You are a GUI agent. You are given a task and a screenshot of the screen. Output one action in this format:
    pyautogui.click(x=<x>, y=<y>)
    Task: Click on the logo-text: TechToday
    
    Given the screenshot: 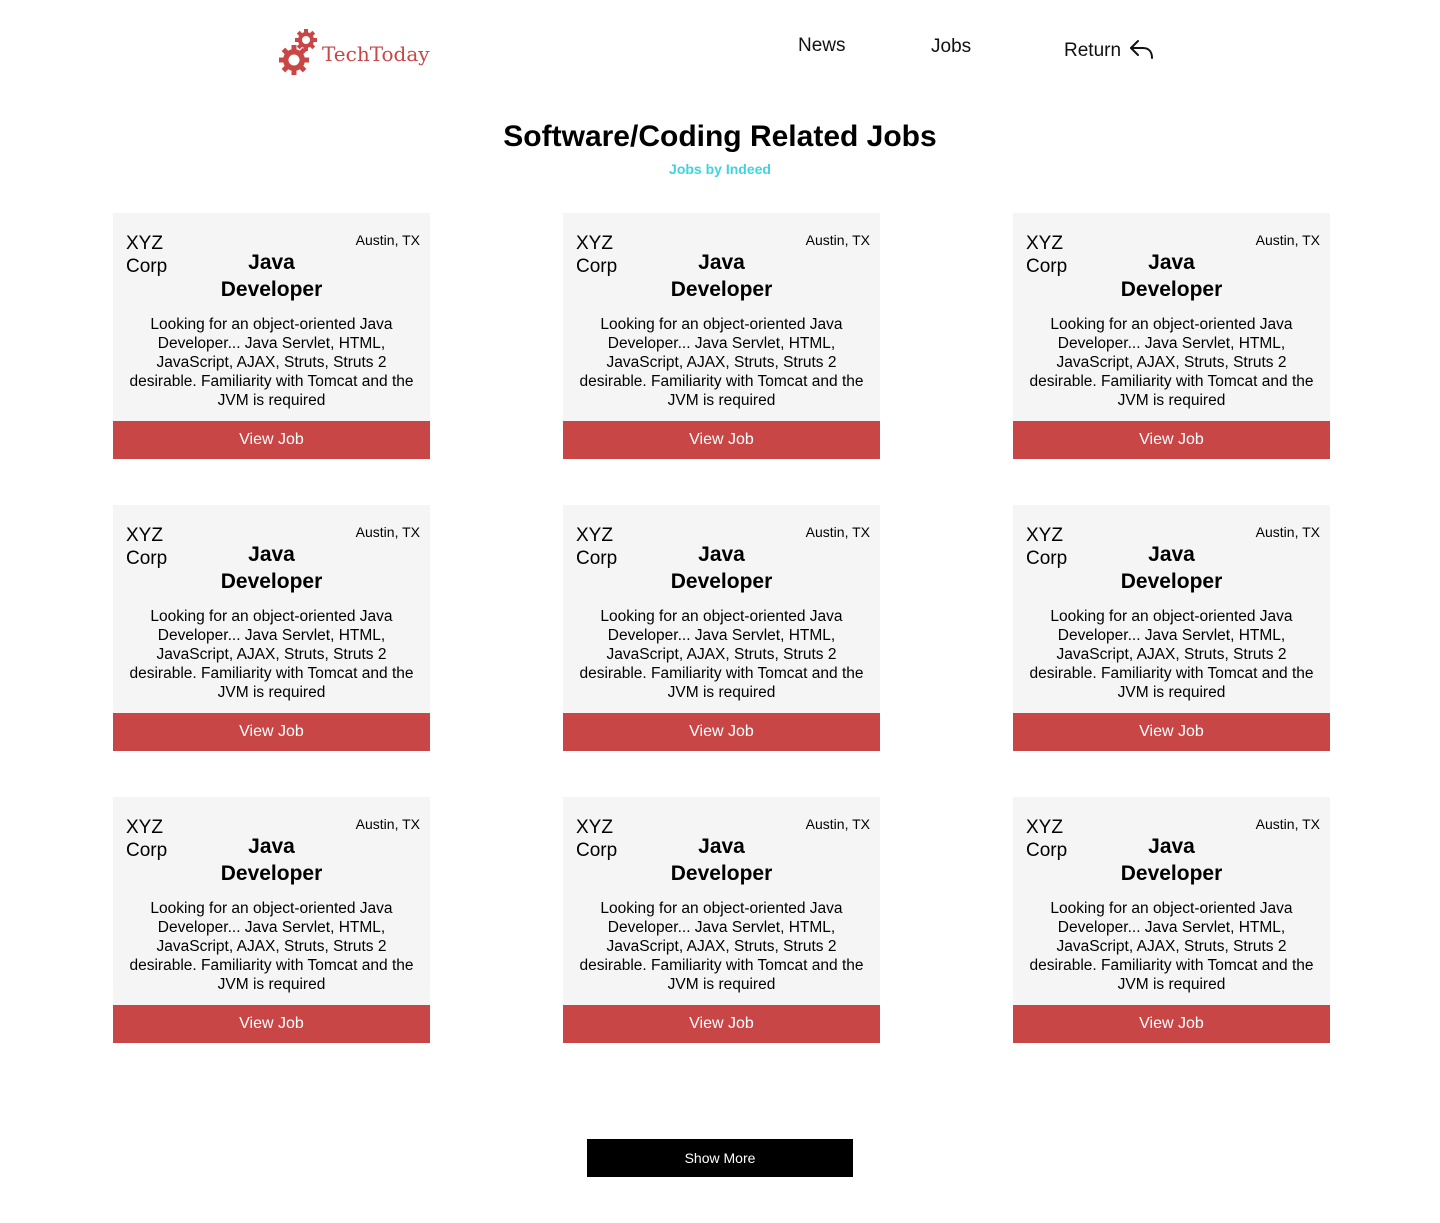 What is the action you would take?
    pyautogui.click(x=376, y=54)
    